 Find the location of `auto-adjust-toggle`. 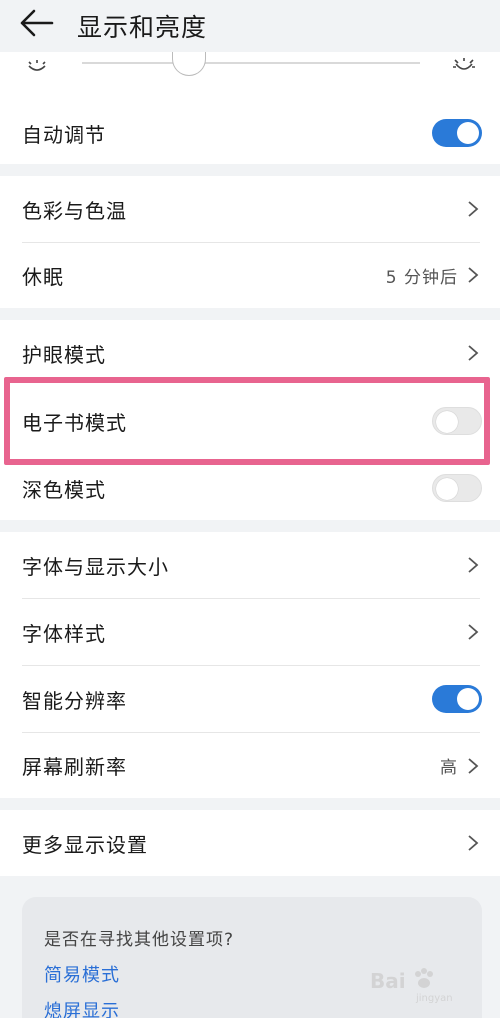

auto-adjust-toggle is located at coordinates (457, 133).